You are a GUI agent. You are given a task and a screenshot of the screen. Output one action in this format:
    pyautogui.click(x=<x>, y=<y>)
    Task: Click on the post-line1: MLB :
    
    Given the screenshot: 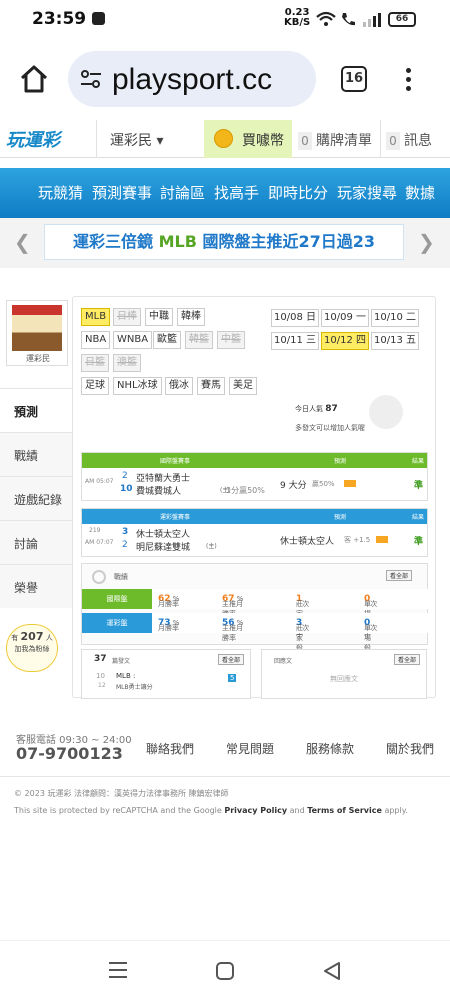 What is the action you would take?
    pyautogui.click(x=125, y=676)
    